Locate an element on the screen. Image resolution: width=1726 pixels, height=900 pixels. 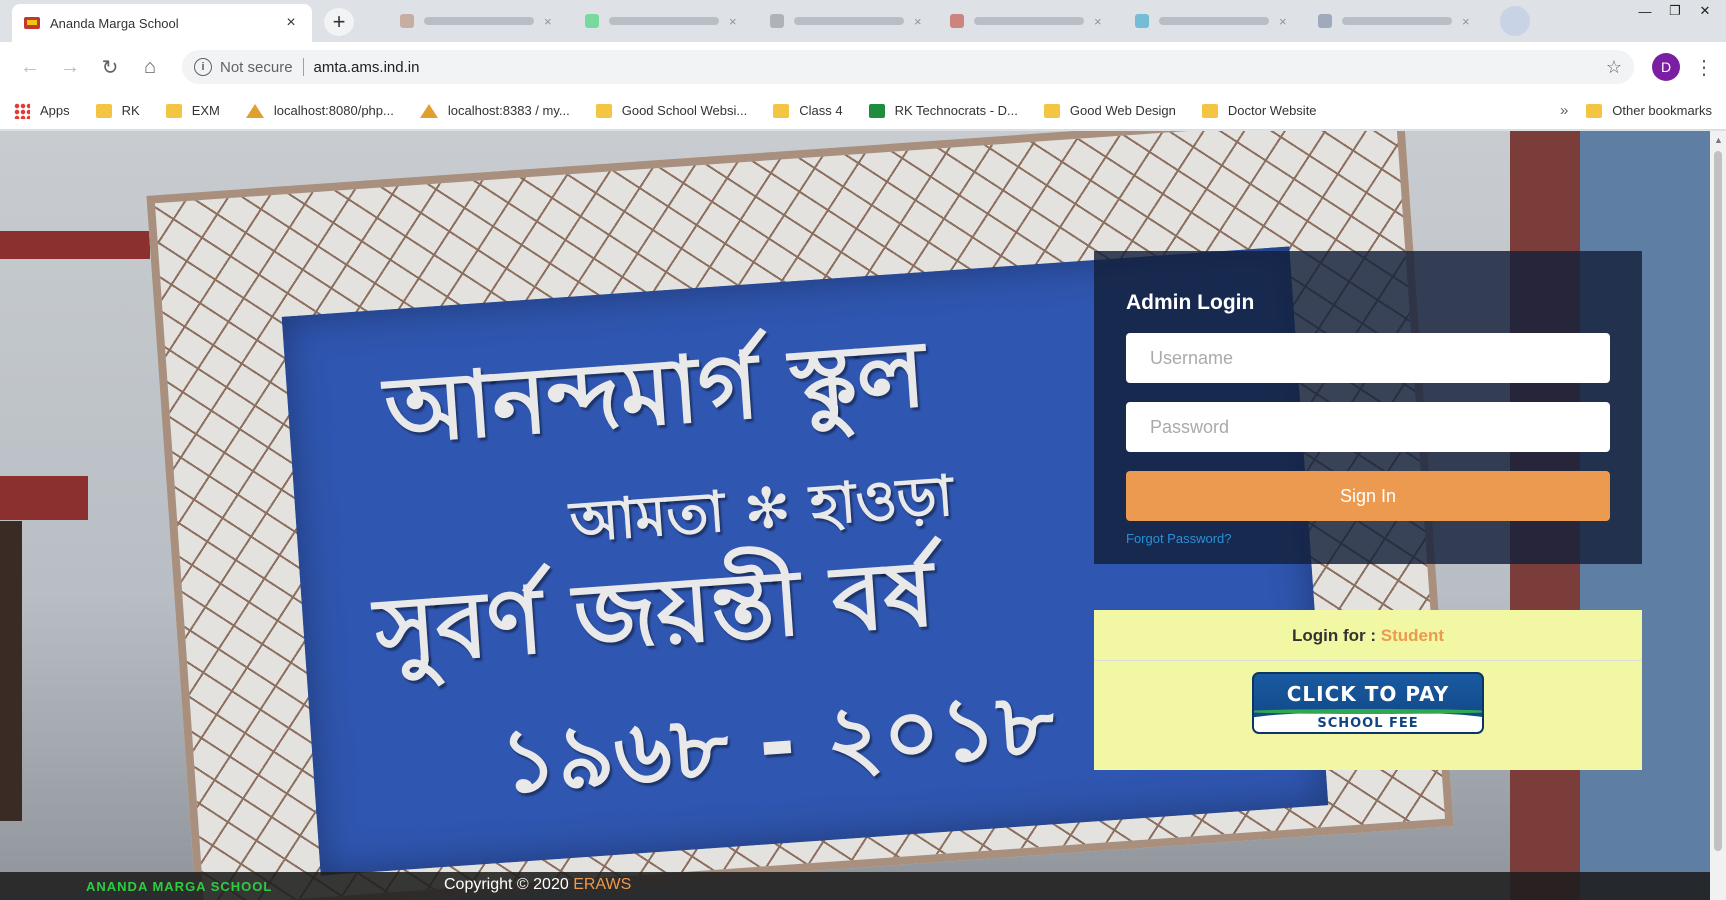
tab-ananda-marga-school: Ananda Marga School × is located at coordinates (162, 23).